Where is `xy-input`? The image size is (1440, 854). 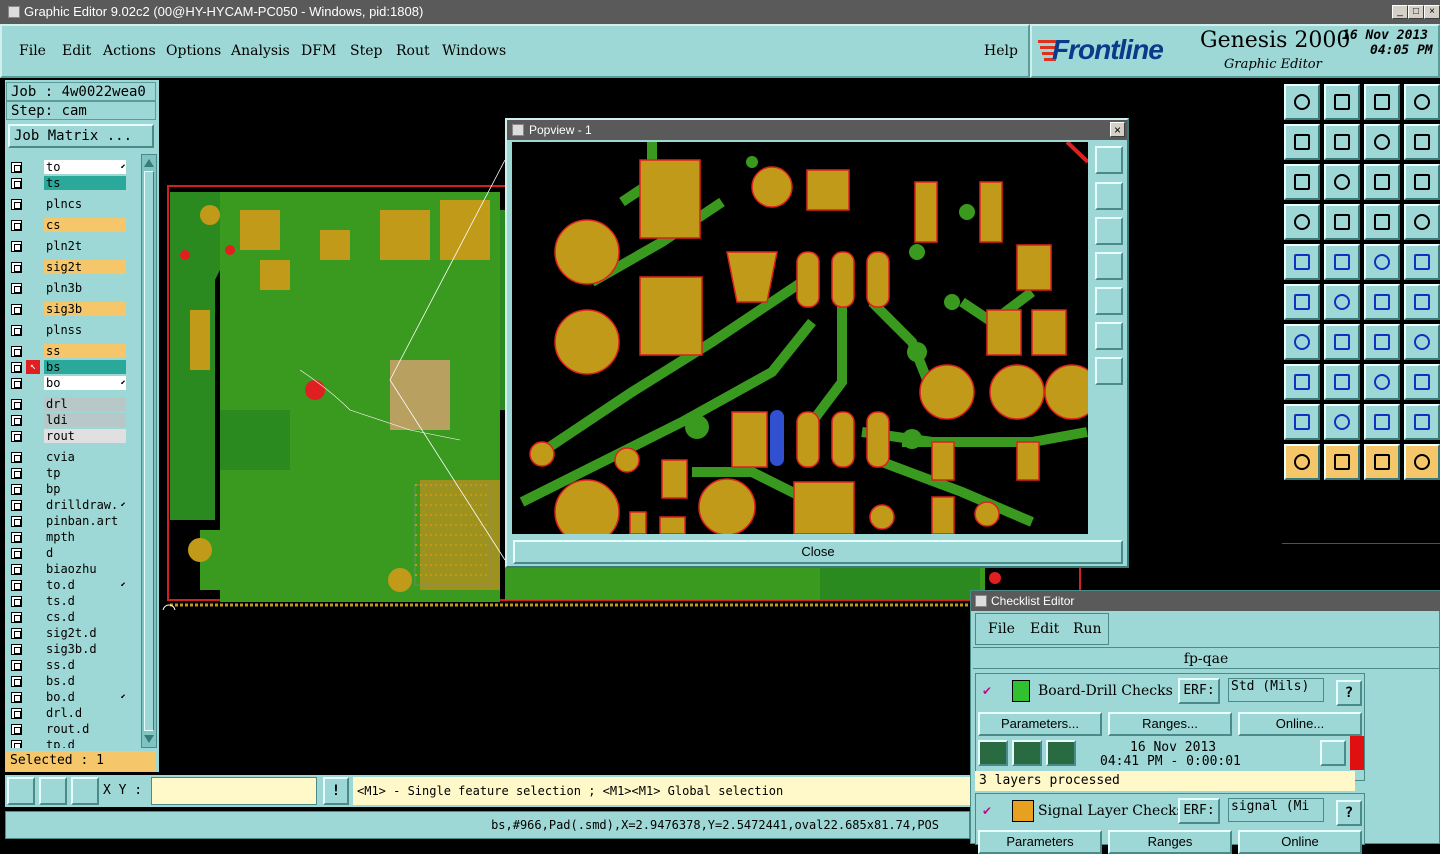
xy-input is located at coordinates (234, 791).